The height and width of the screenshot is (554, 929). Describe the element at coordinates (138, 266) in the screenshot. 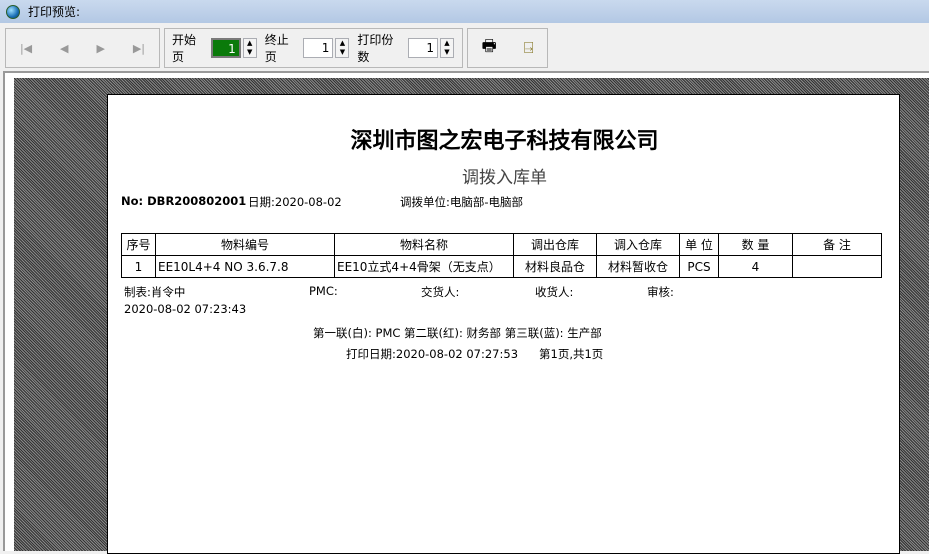

I see `cell: 1` at that location.